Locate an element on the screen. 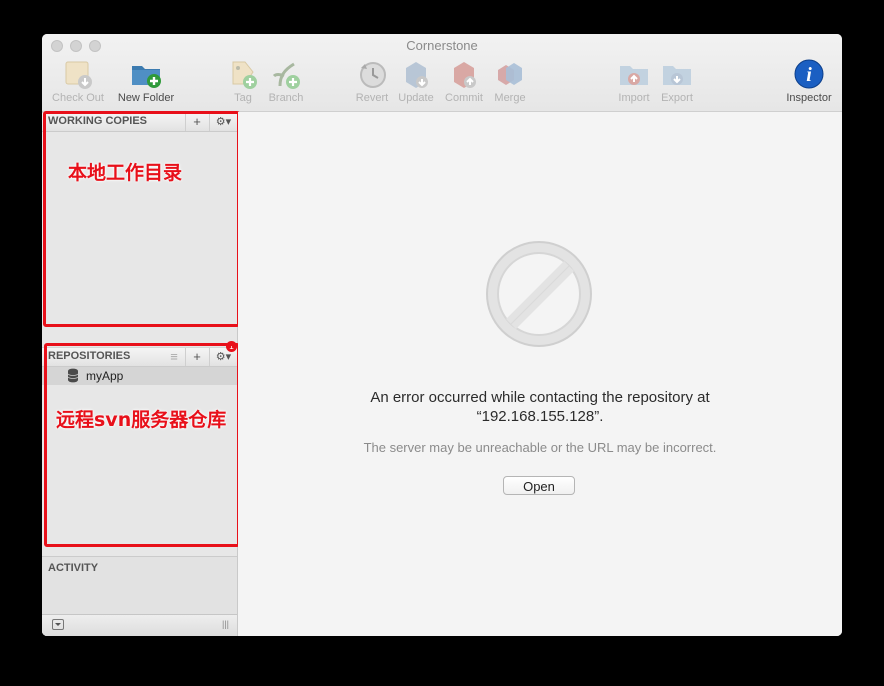  svg-text: i is located at coordinates (809, 75).